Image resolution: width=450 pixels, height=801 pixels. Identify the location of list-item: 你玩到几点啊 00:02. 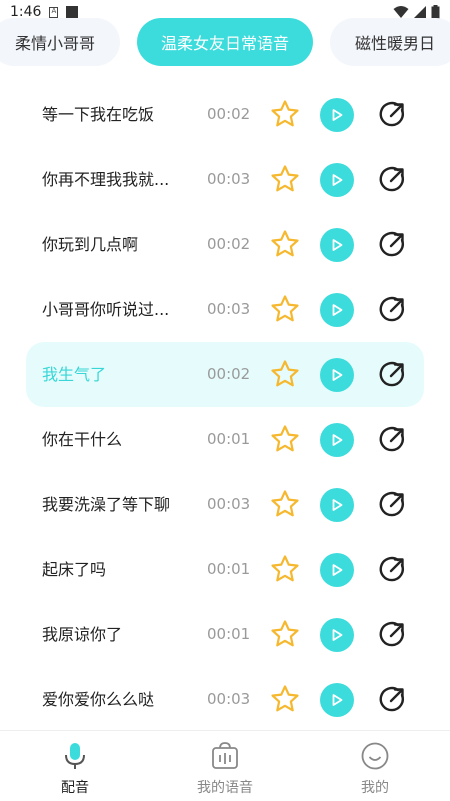
(225, 244).